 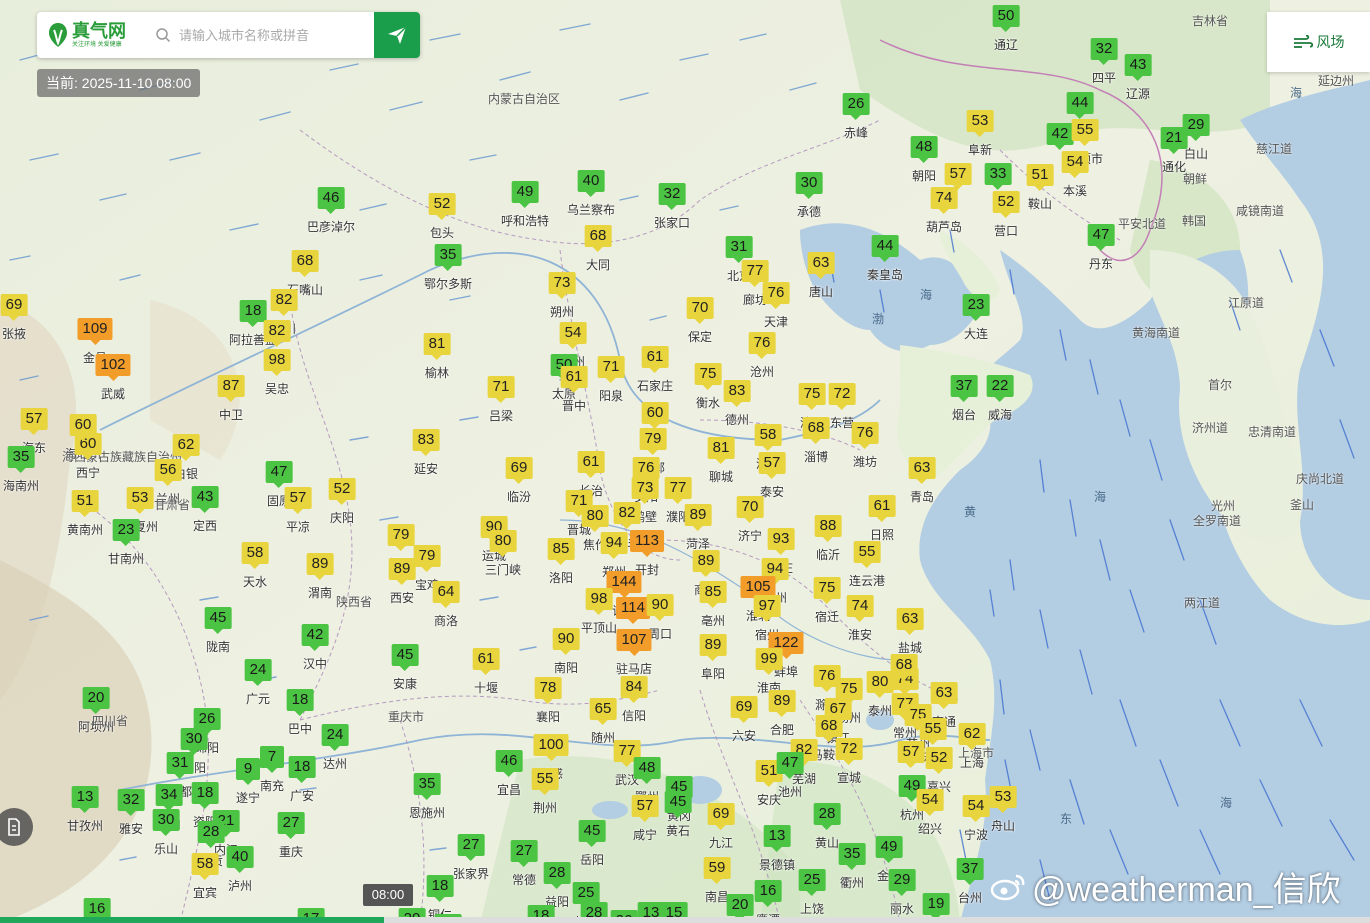 I want to click on aqi-marker: 23, so click(x=126, y=532).